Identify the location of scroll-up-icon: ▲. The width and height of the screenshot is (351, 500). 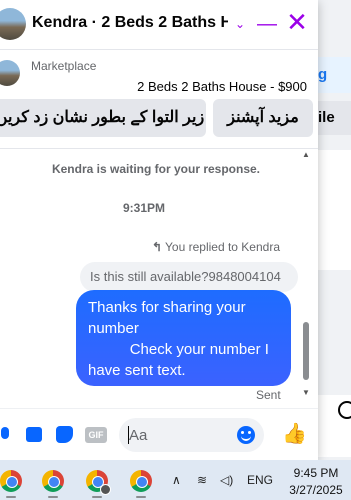
(306, 154).